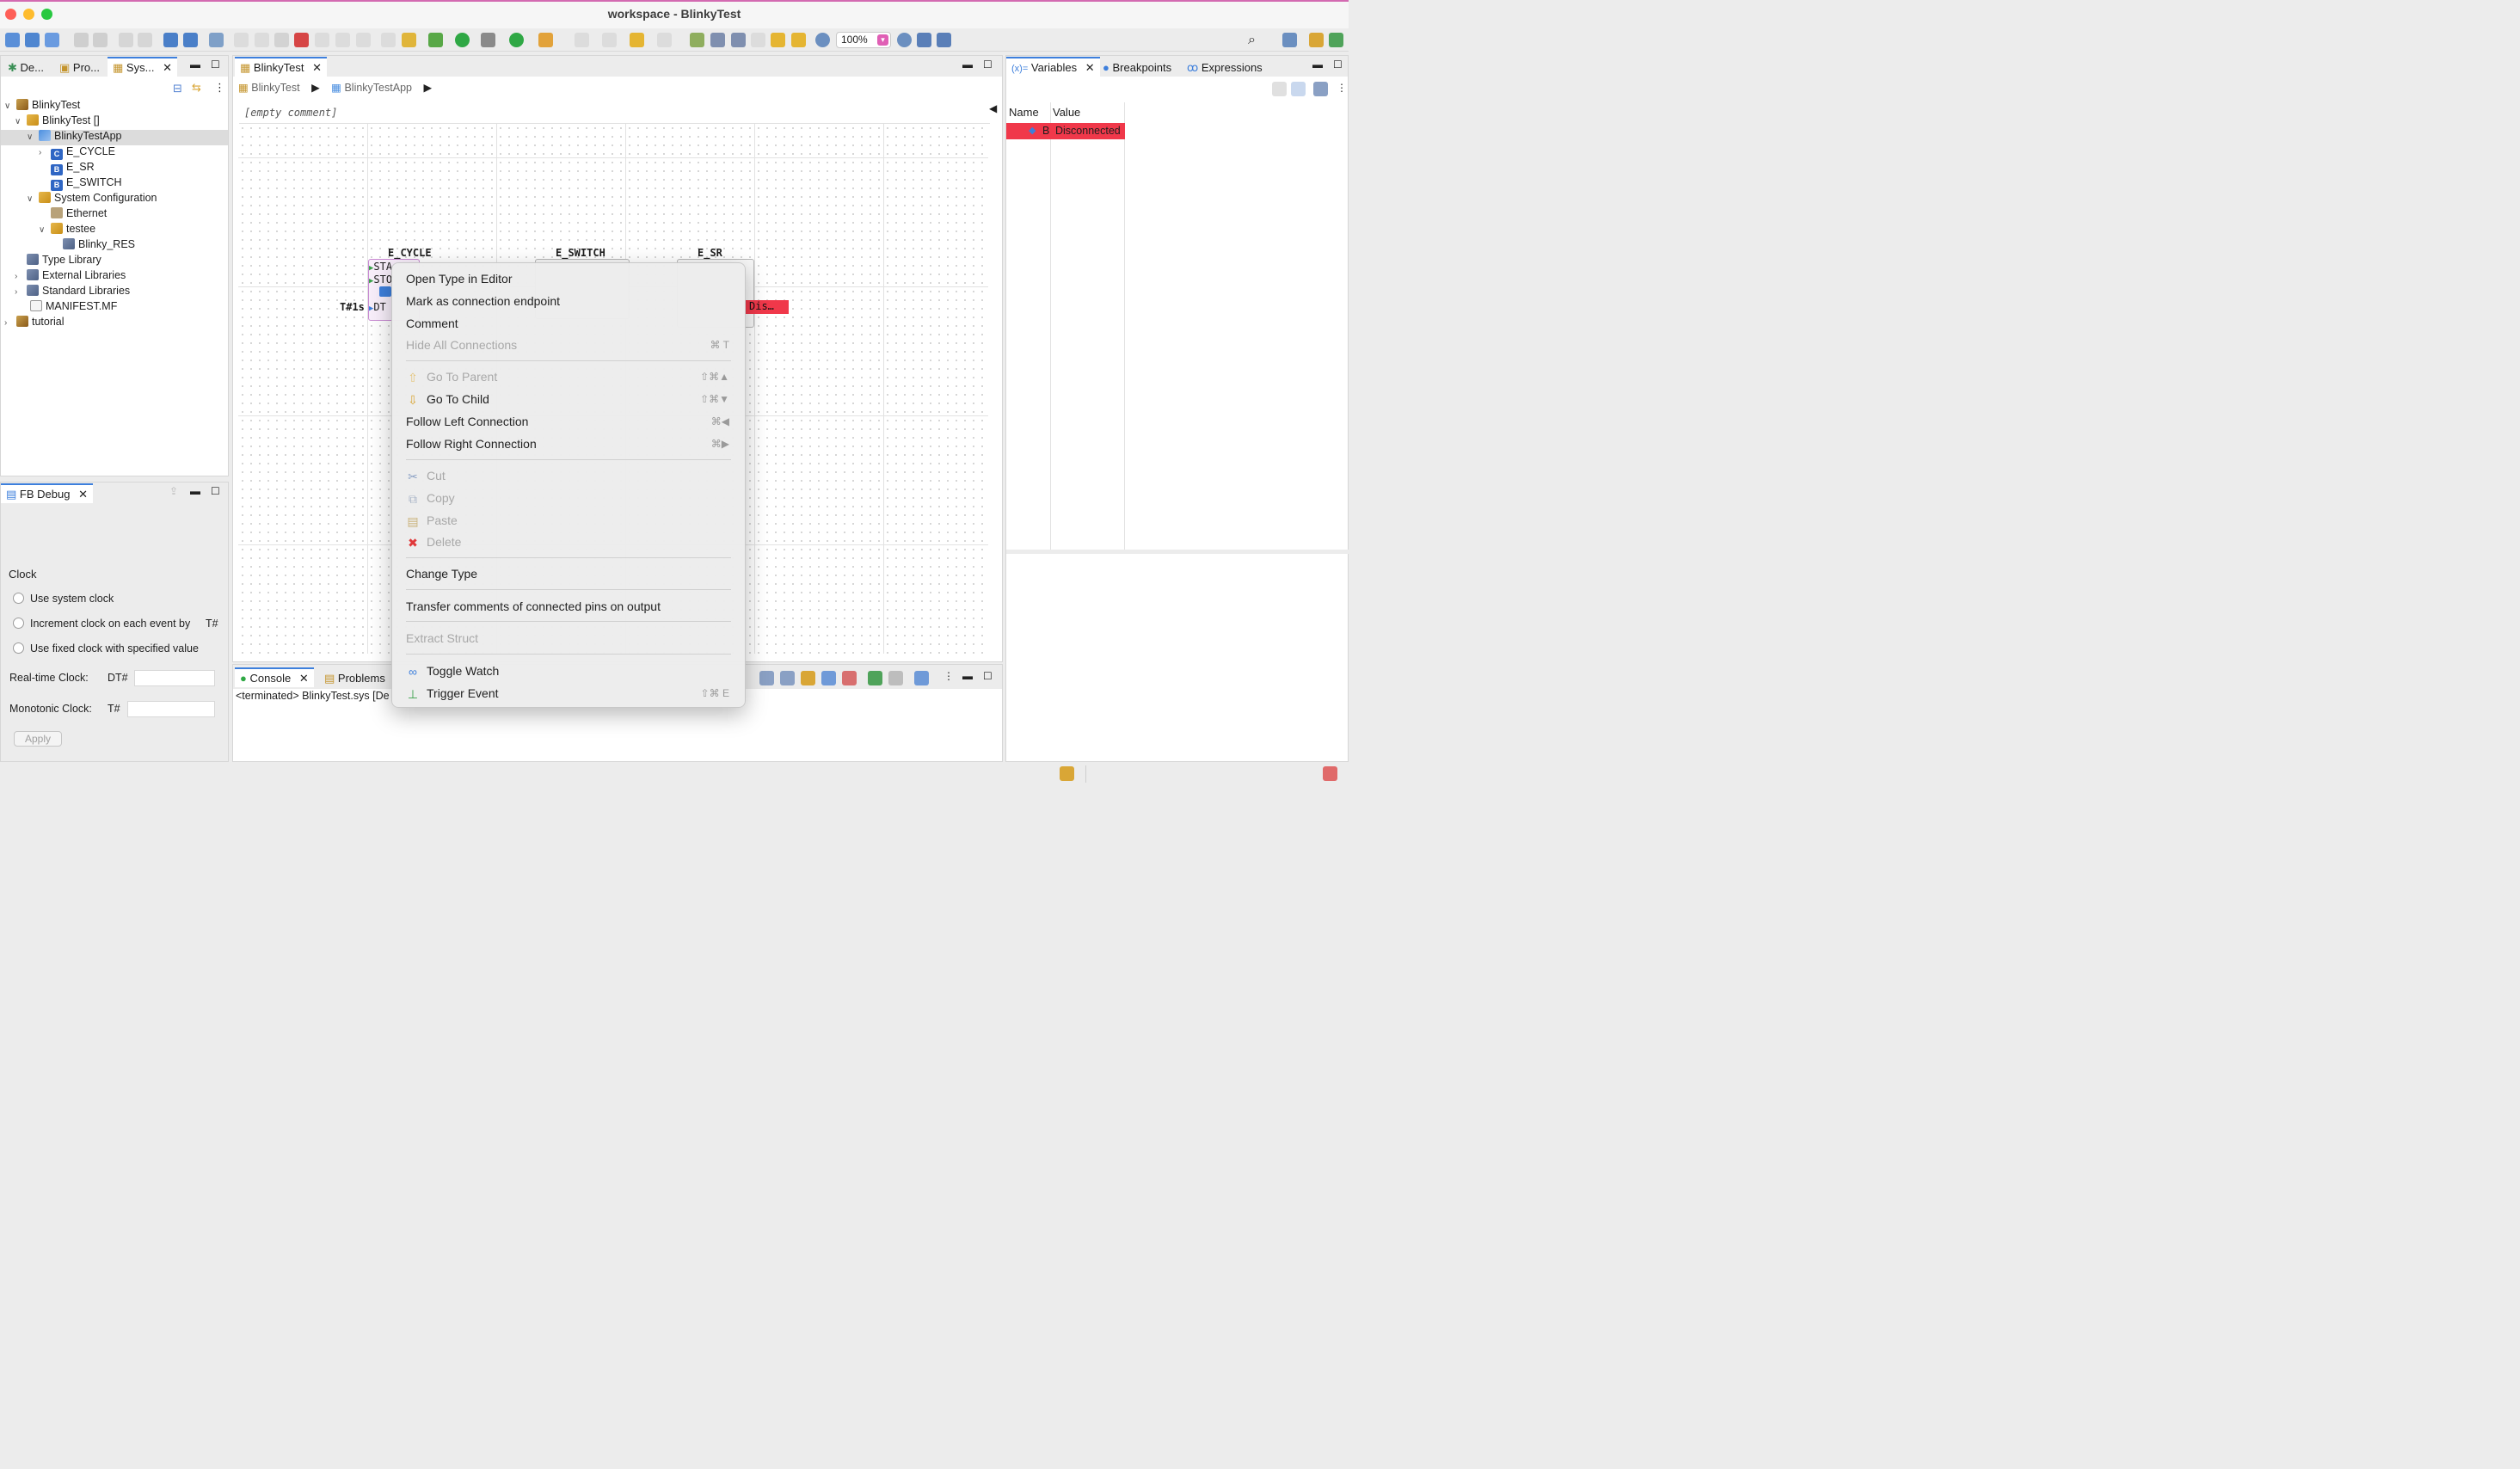  Describe the element at coordinates (875, 678) in the screenshot. I see `pin-console-icon` at that location.